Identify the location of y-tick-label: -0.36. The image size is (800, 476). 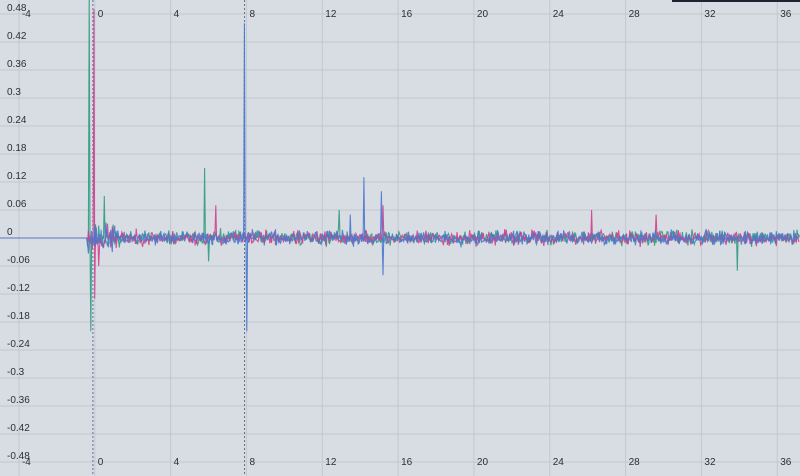
(18, 400).